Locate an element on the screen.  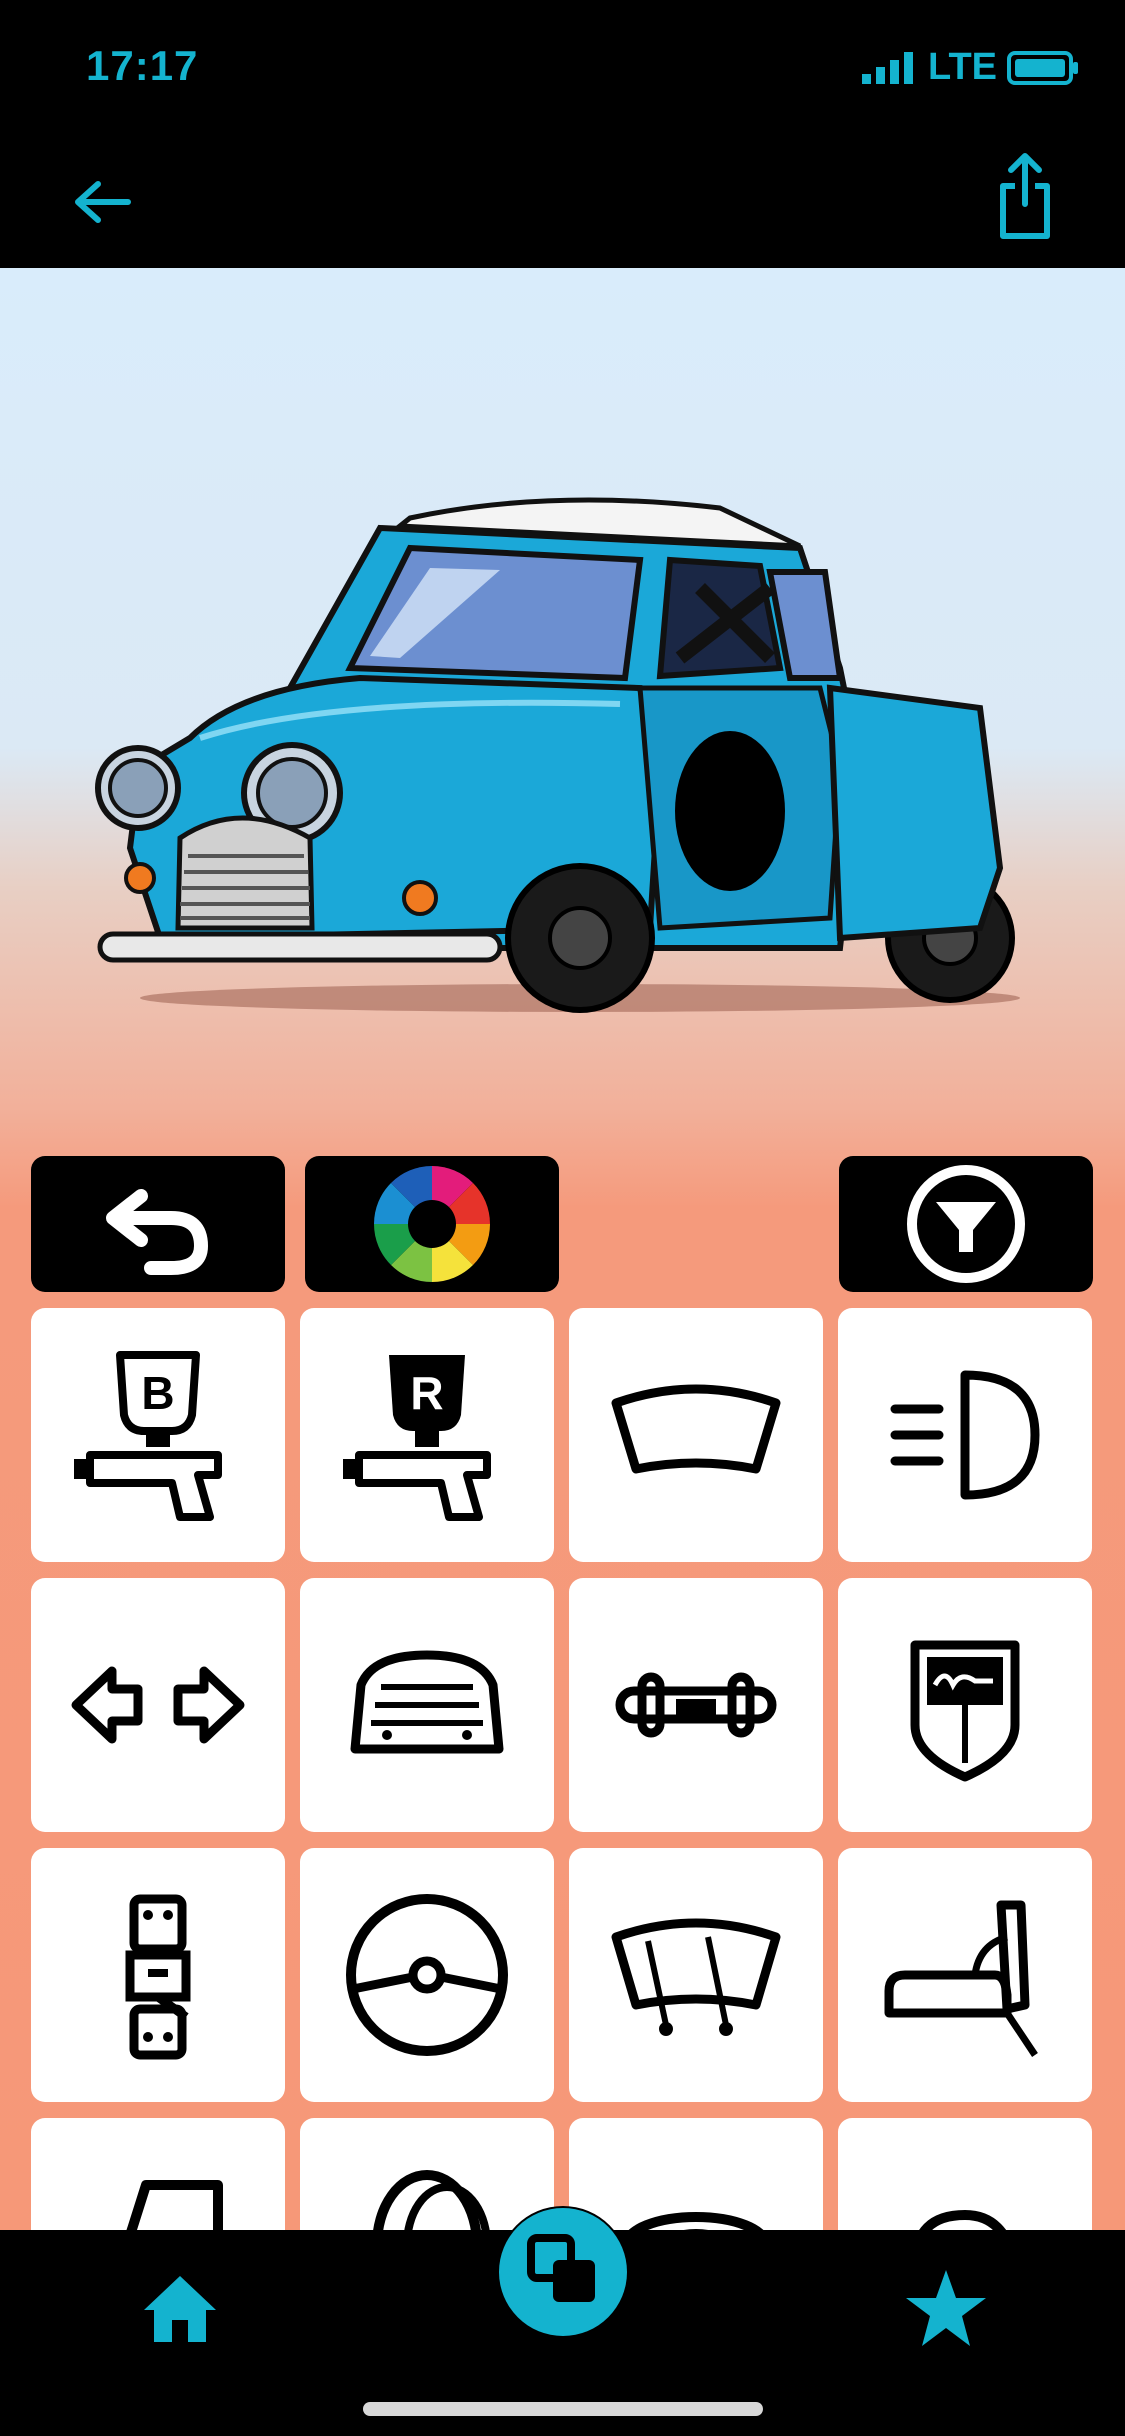
part-tile-roof-paint: R is located at coordinates (427, 1435).